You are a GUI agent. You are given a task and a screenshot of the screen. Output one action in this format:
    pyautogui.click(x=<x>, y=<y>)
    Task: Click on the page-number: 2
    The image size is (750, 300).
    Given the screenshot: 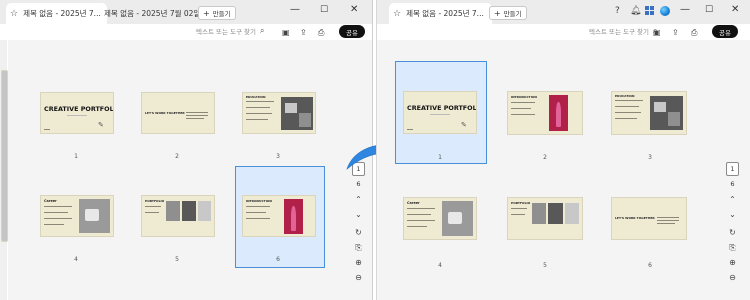 What is the action you would take?
    pyautogui.click(x=177, y=156)
    